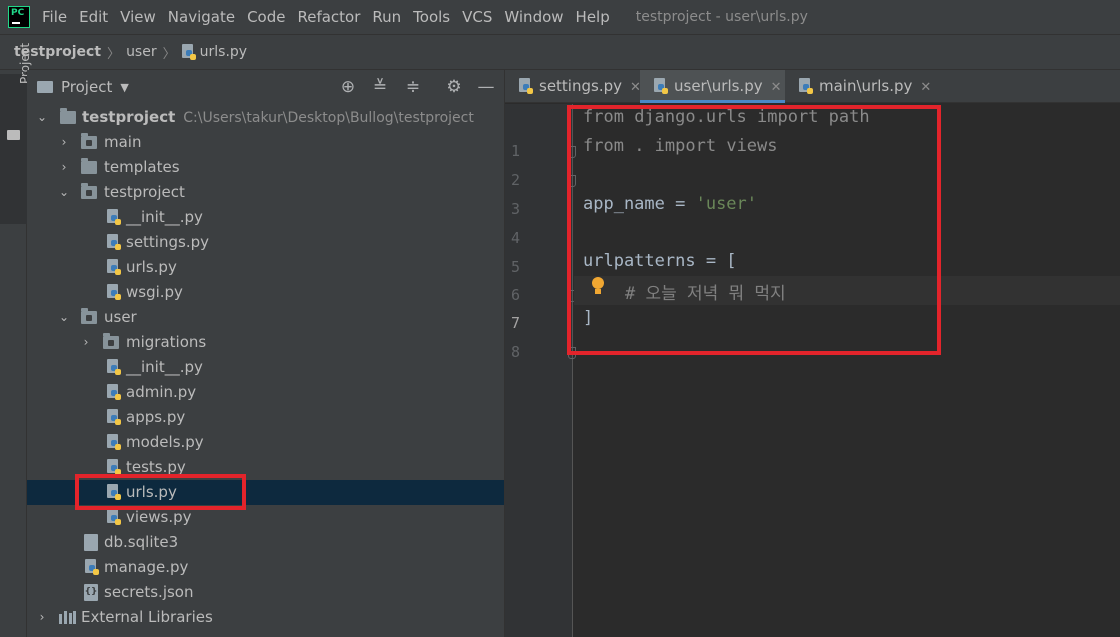  I want to click on breadcrumb-folder: user, so click(141, 52).